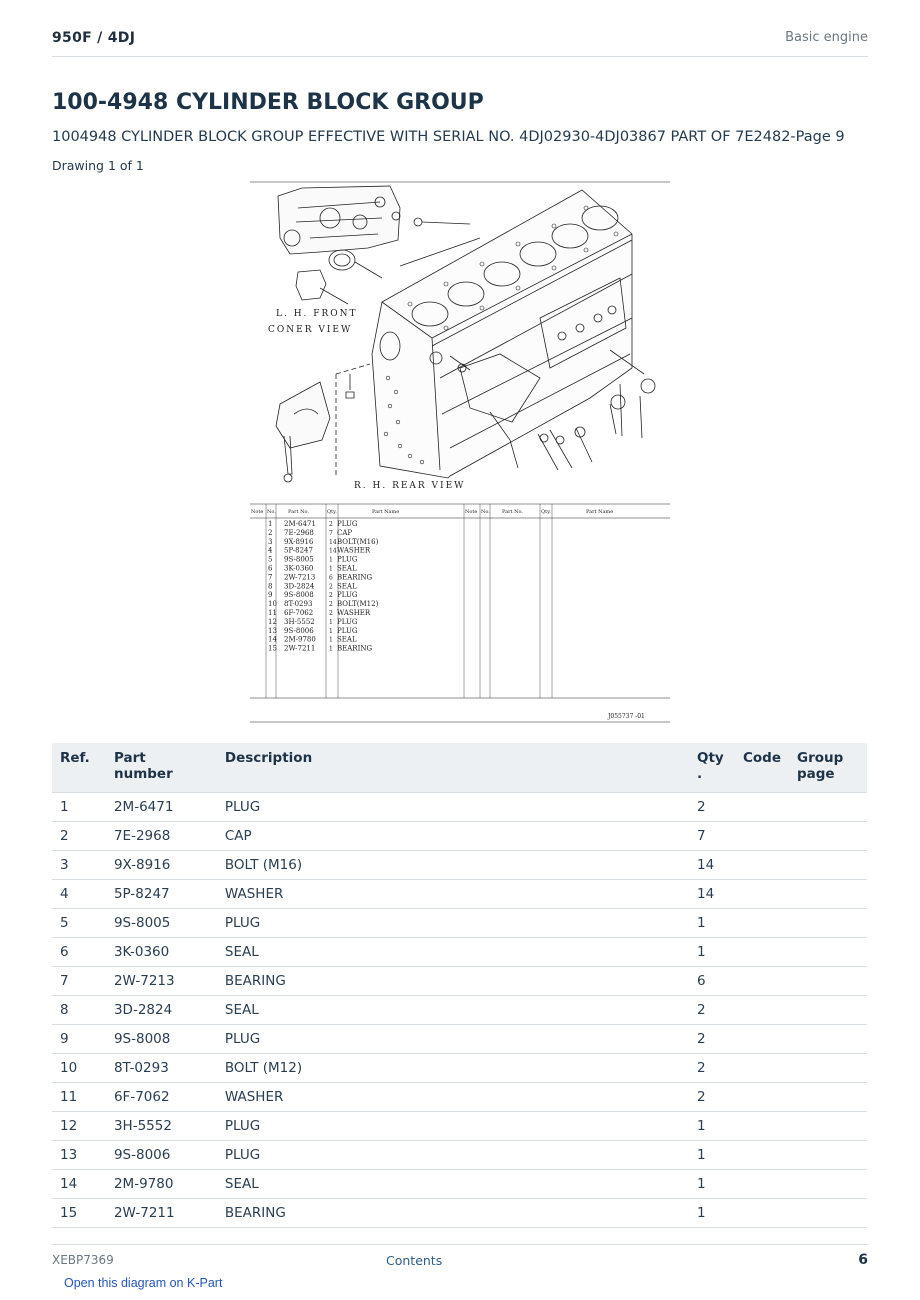 This screenshot has width=920, height=1300. What do you see at coordinates (161, 1155) in the screenshot?
I see `part-number-cell: 9S-8006` at bounding box center [161, 1155].